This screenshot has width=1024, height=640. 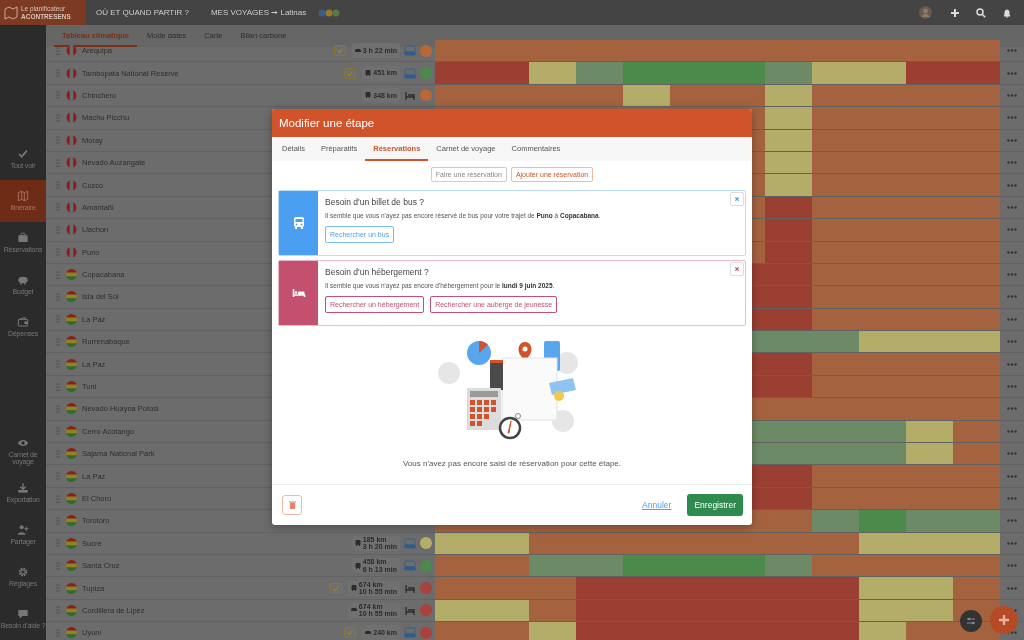 I want to click on nav-link: OÙ ET QUAND PARTIR ?, so click(x=142, y=12).